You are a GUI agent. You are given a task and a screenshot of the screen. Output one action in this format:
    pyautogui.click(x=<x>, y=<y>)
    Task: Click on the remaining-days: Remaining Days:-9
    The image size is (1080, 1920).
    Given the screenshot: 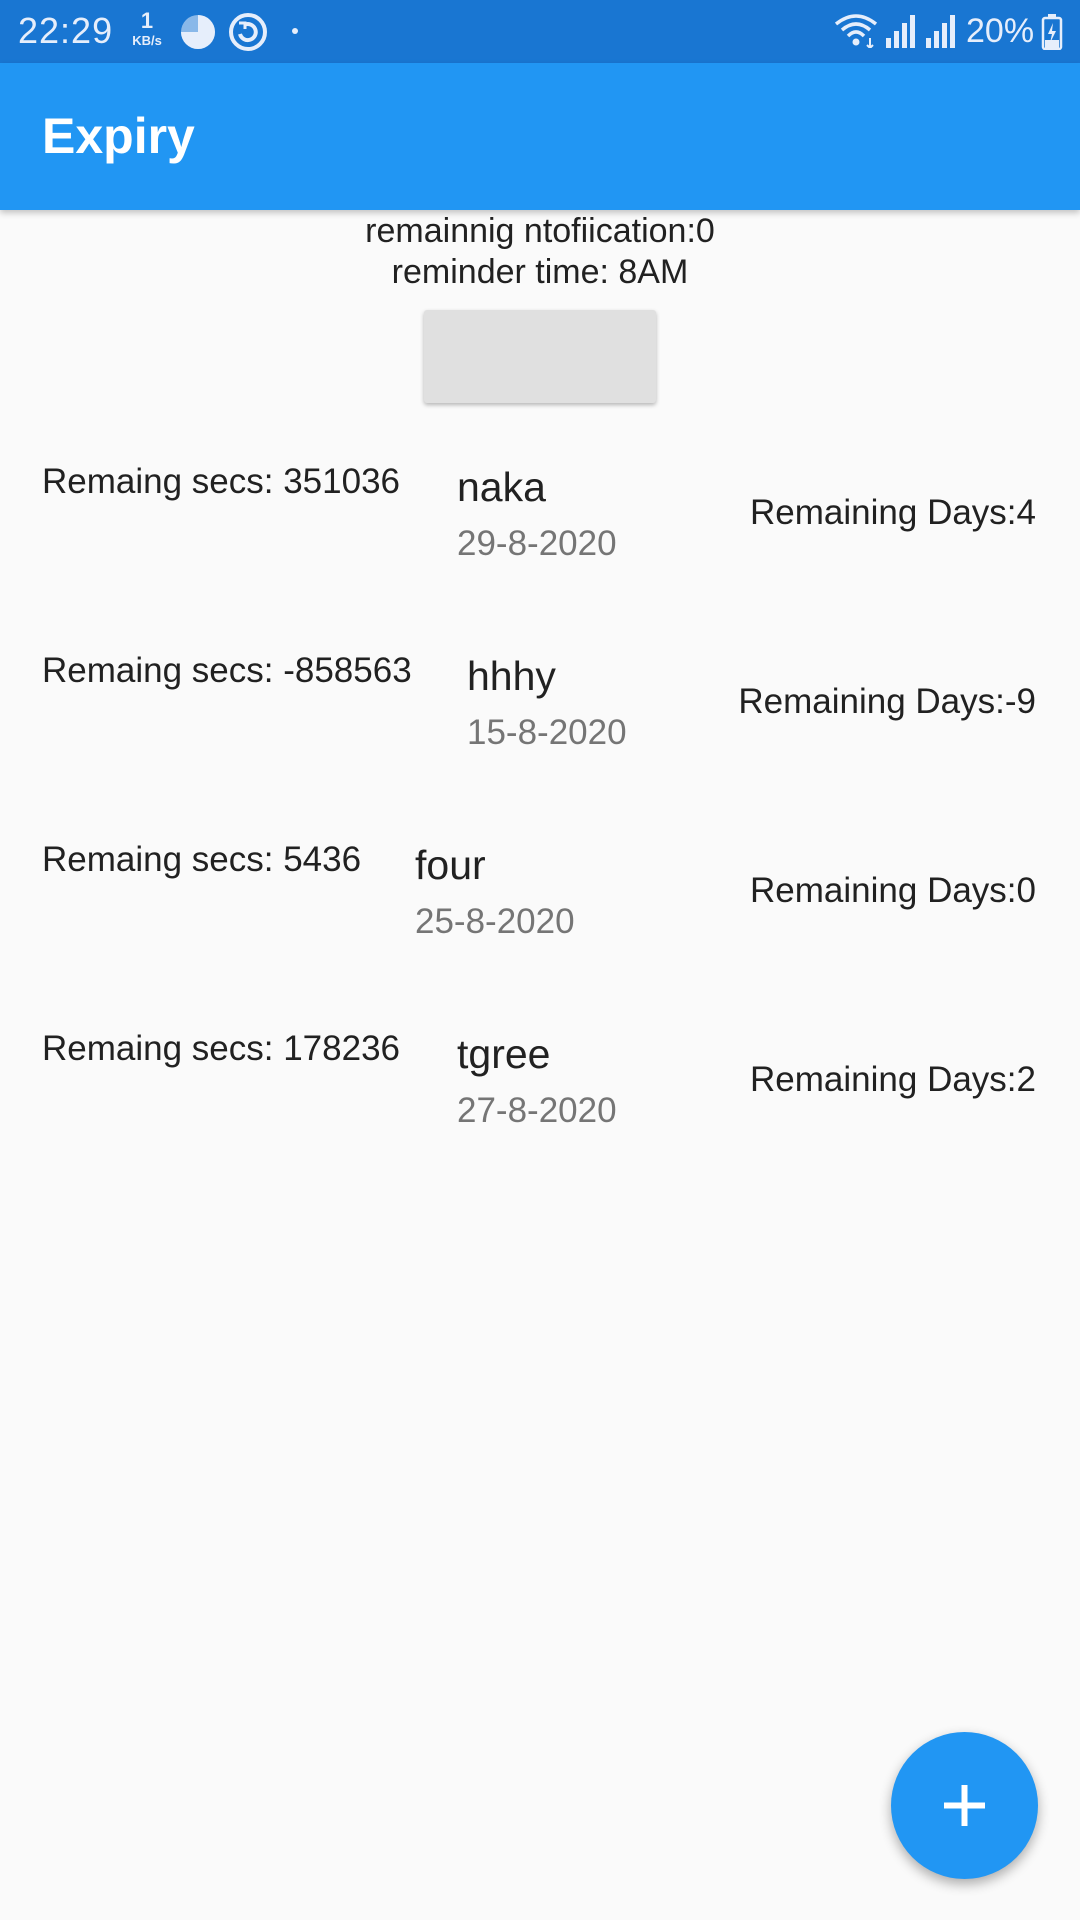 What is the action you would take?
    pyautogui.click(x=887, y=701)
    